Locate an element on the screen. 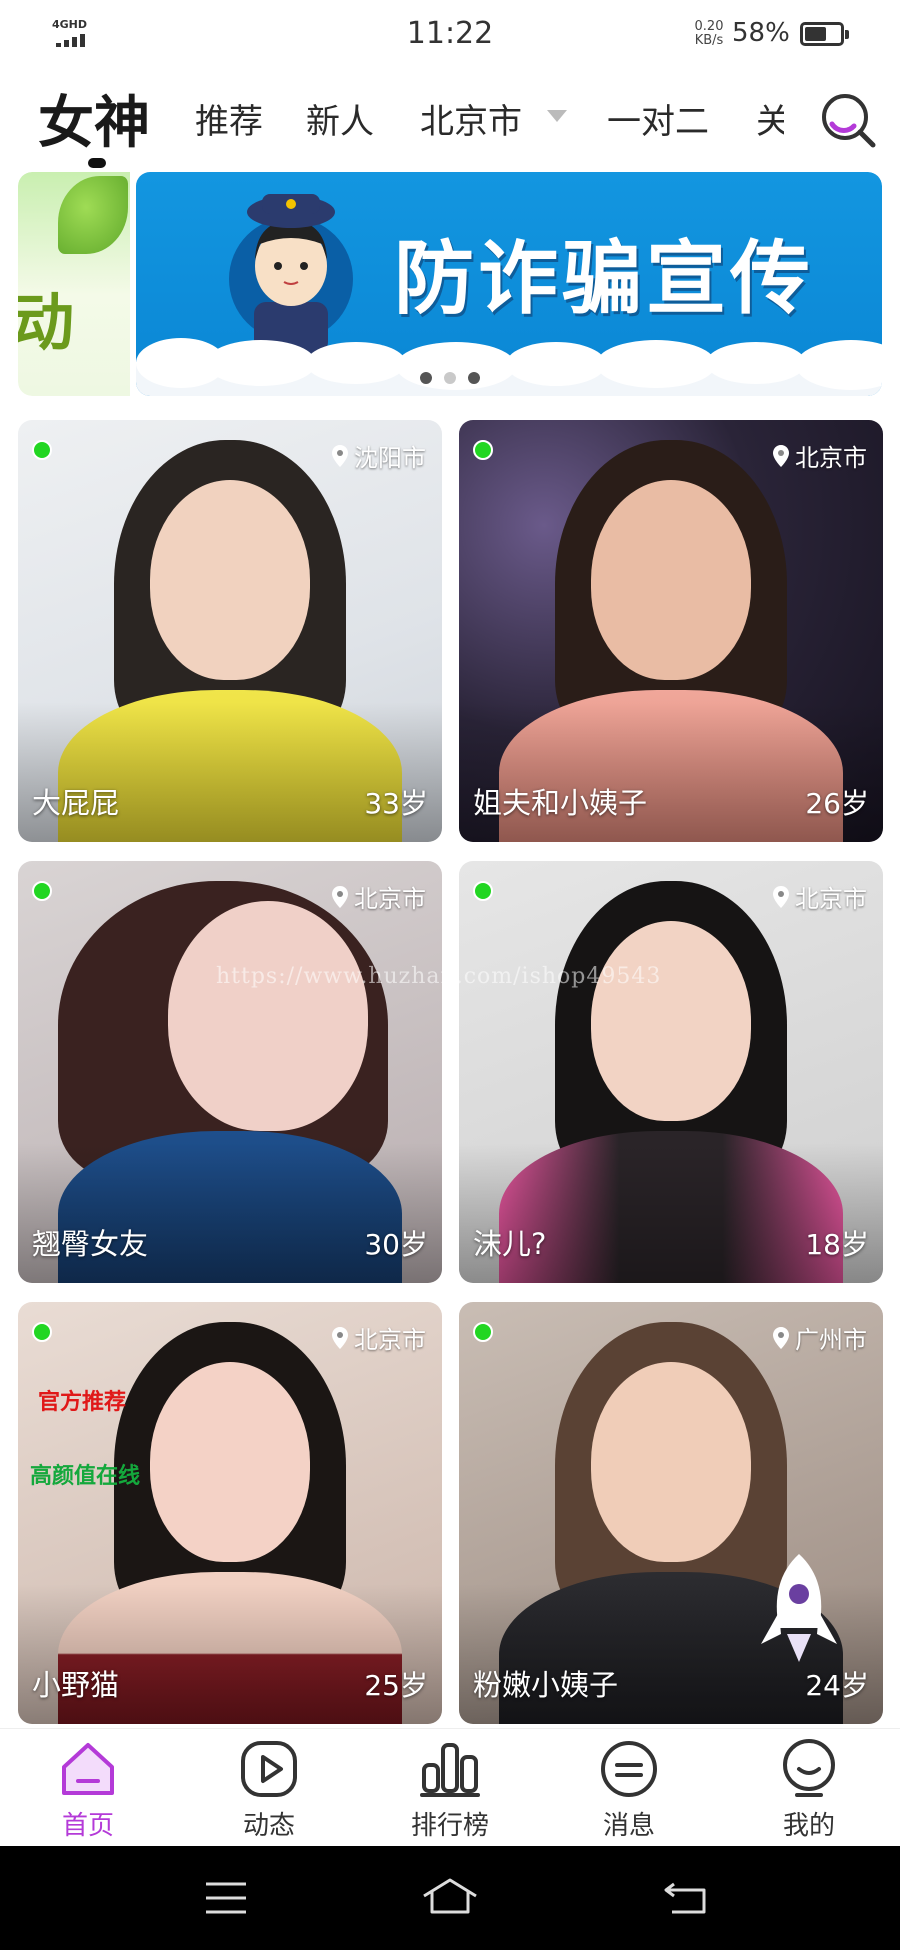 This screenshot has width=900, height=1950. search-icon is located at coordinates (848, 120).